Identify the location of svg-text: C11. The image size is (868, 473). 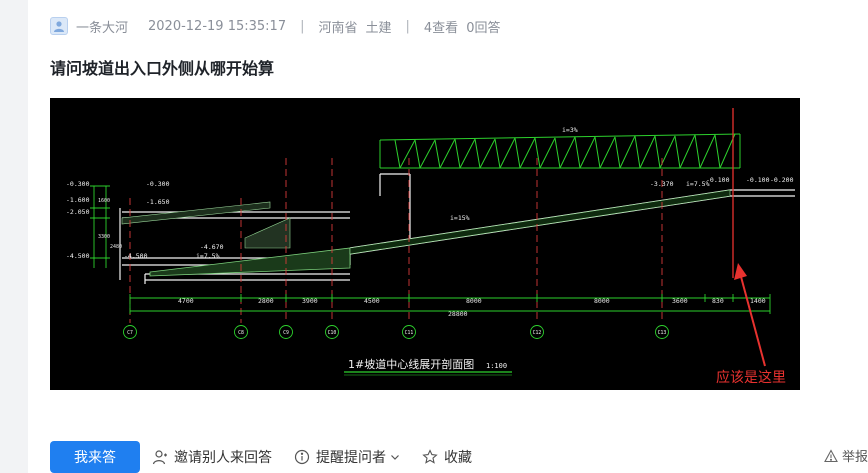
(409, 333).